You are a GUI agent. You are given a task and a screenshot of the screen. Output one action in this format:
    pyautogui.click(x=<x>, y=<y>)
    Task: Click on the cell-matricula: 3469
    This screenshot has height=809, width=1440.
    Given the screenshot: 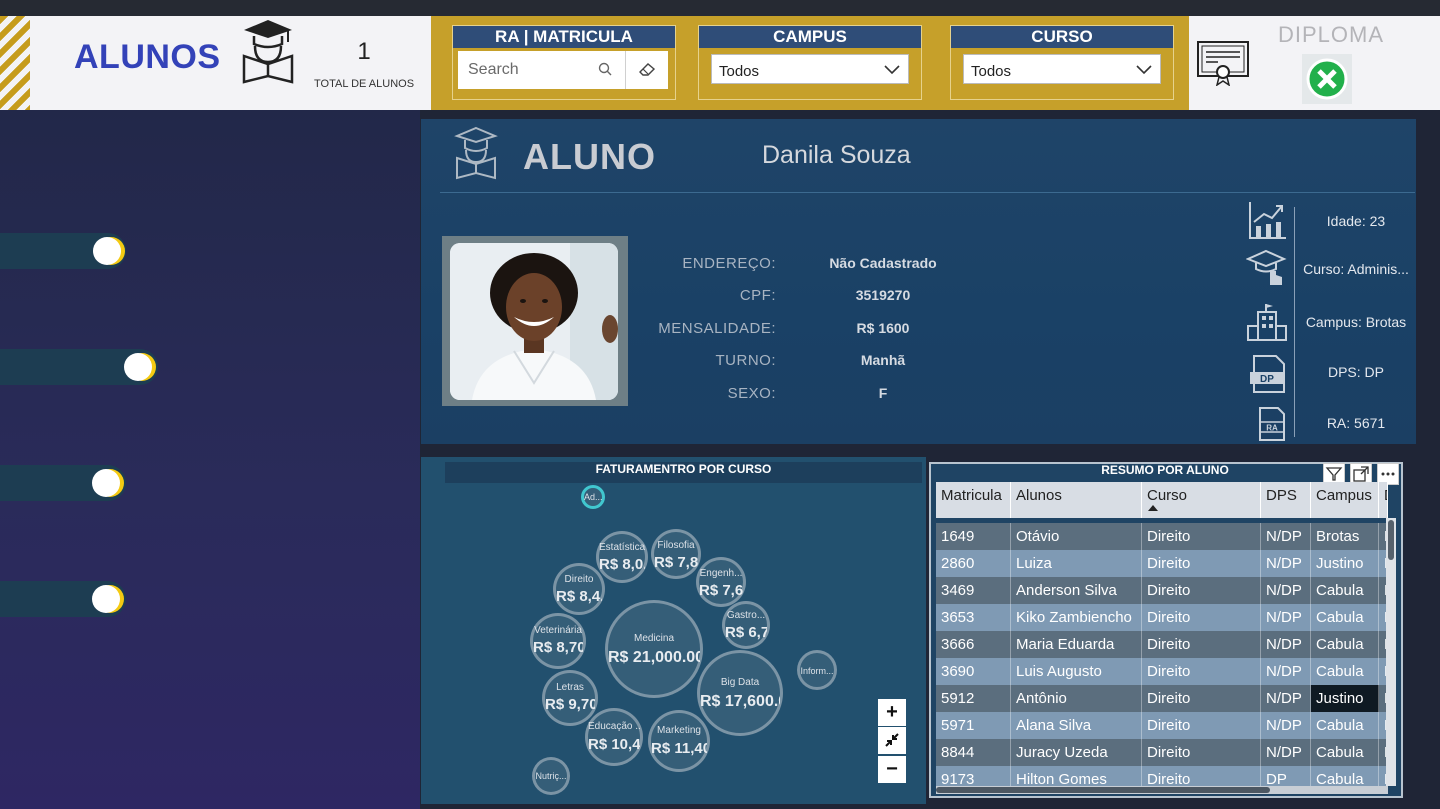 What is the action you would take?
    pyautogui.click(x=973, y=590)
    